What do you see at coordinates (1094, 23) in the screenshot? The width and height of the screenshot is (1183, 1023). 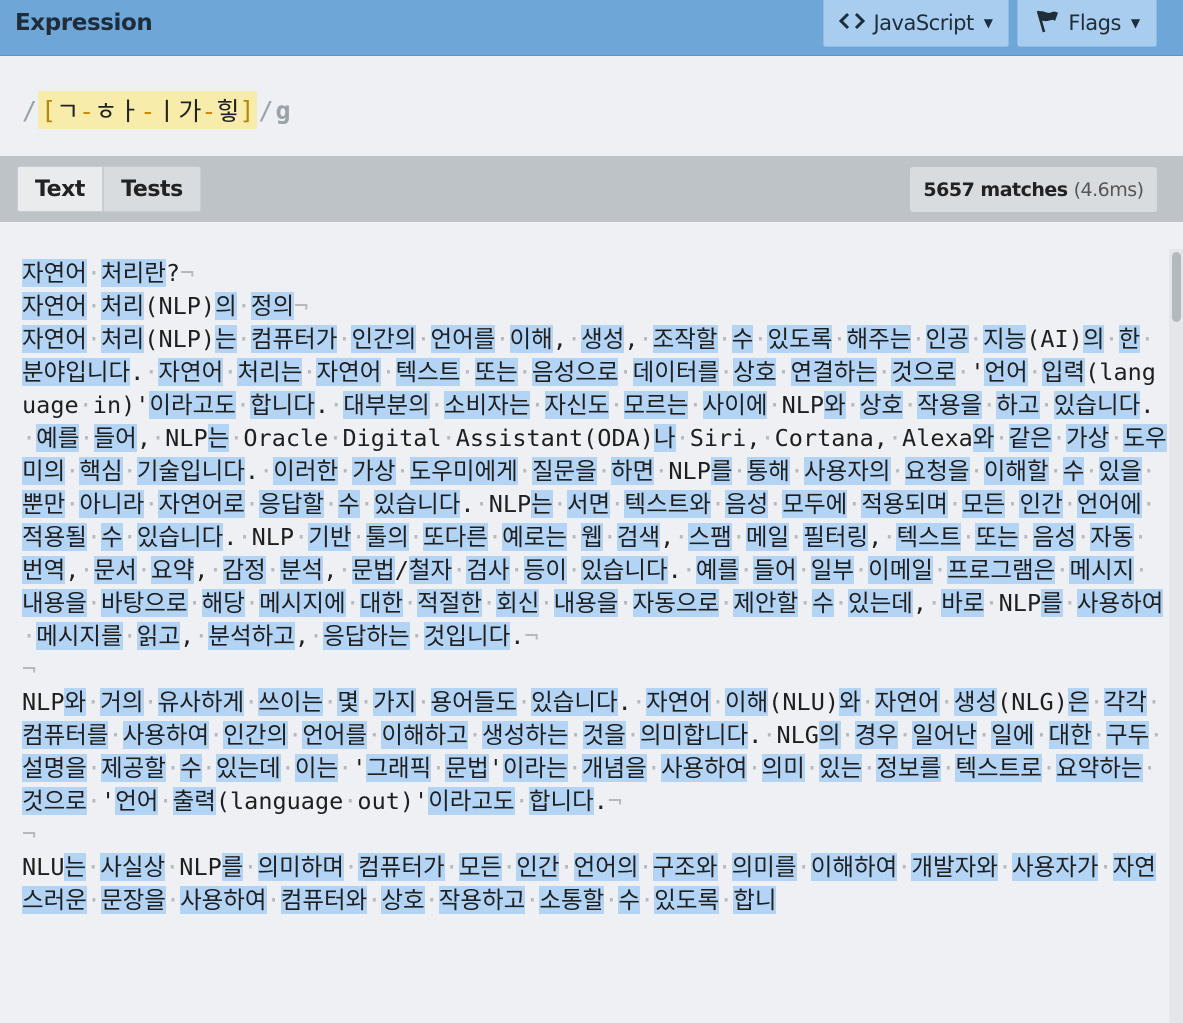 I see `flags-label: Flags` at bounding box center [1094, 23].